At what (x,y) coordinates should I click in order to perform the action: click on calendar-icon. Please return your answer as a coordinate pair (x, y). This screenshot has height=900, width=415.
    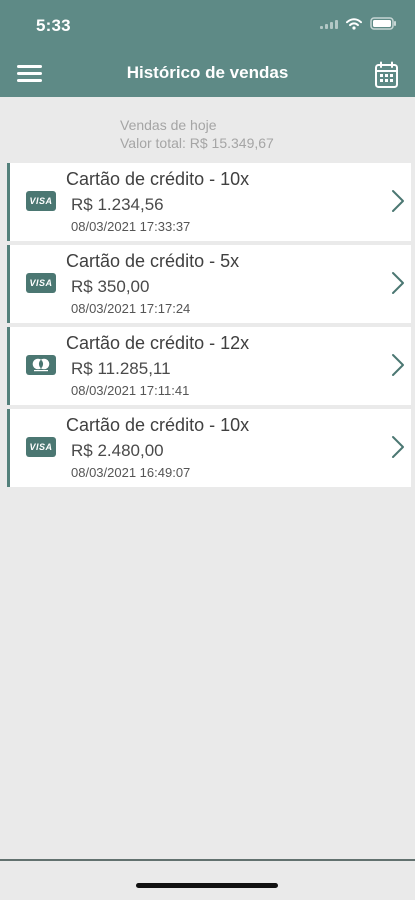
    Looking at the image, I should click on (386, 75).